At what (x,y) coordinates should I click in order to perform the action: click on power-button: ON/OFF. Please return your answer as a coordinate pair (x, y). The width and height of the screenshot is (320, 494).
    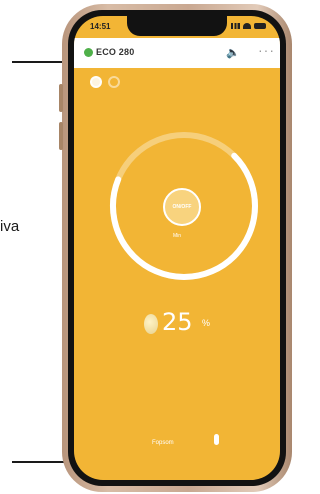
    Looking at the image, I should click on (182, 207).